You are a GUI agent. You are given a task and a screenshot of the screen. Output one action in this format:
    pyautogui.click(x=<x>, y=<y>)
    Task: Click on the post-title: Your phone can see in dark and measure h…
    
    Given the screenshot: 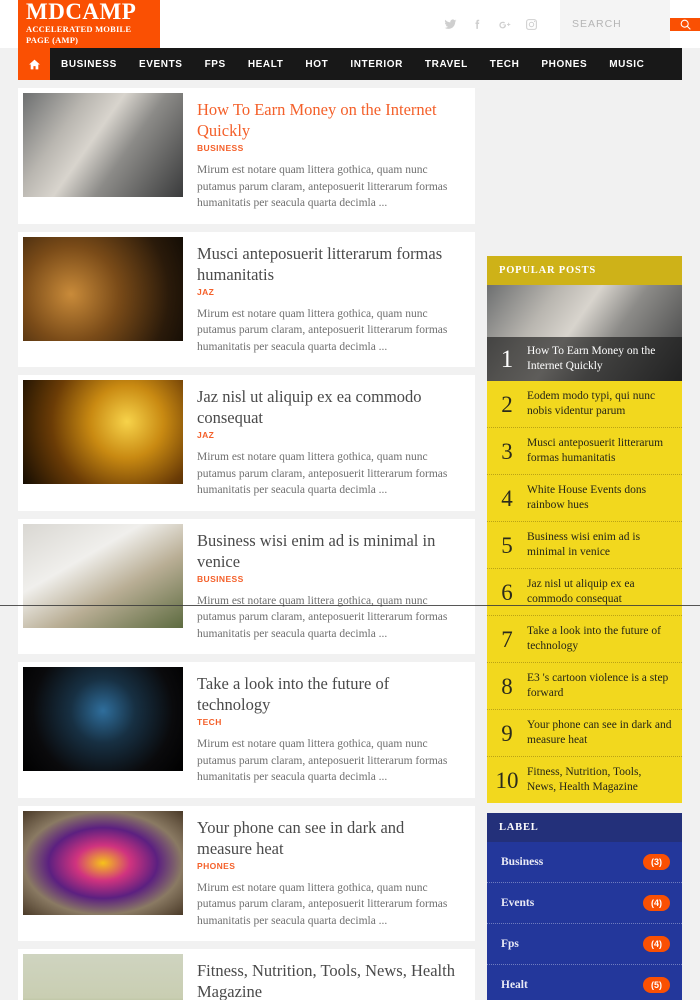 What is the action you would take?
    pyautogui.click(x=330, y=838)
    